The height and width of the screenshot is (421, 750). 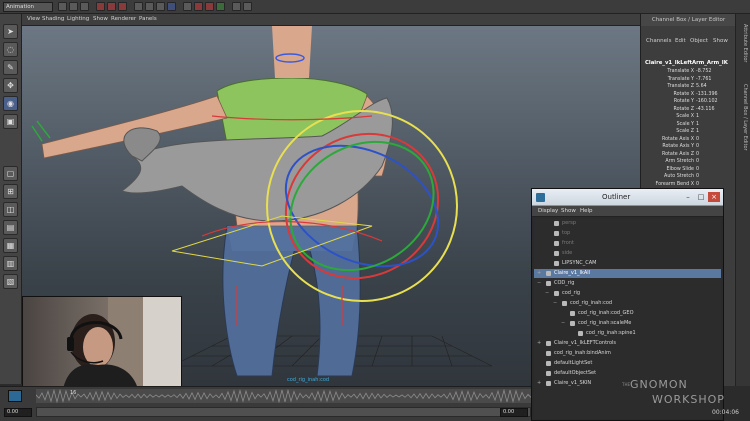 I want to click on channel-attribute-row: Rotate Axis Z0, so click(x=687, y=156).